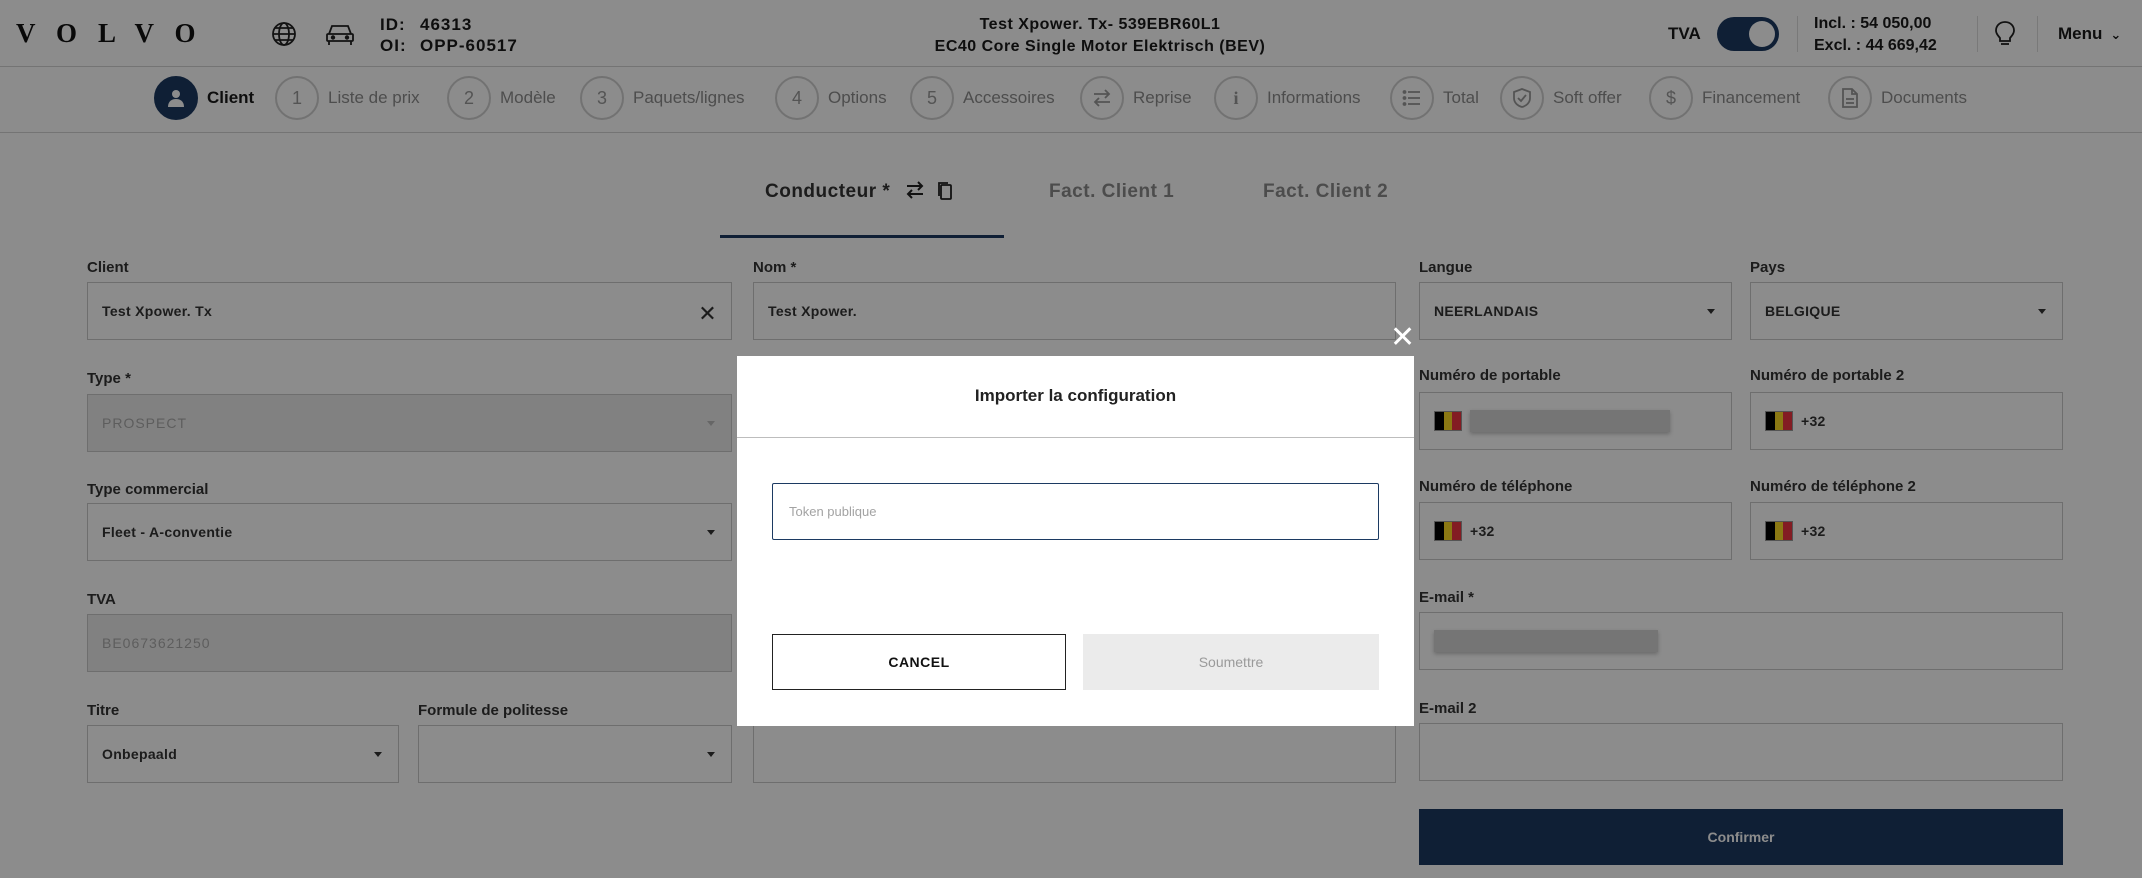 The height and width of the screenshot is (878, 2142). Describe the element at coordinates (919, 662) in the screenshot. I see `cancel-button: CANCEL` at that location.